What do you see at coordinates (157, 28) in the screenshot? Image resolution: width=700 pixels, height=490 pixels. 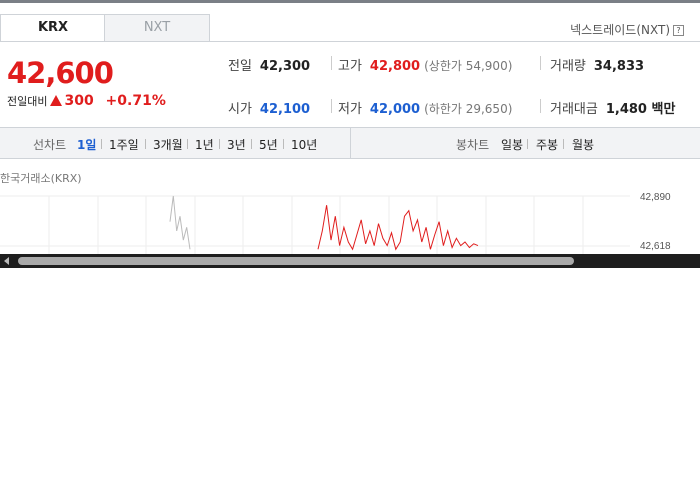 I see `tab-nxt: NXT` at bounding box center [157, 28].